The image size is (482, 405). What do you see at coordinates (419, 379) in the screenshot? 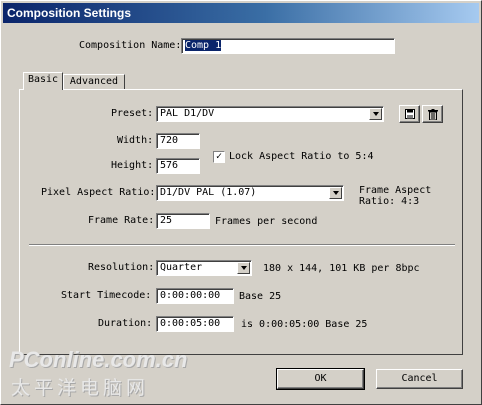
I see `cancel-button: Cancel` at bounding box center [419, 379].